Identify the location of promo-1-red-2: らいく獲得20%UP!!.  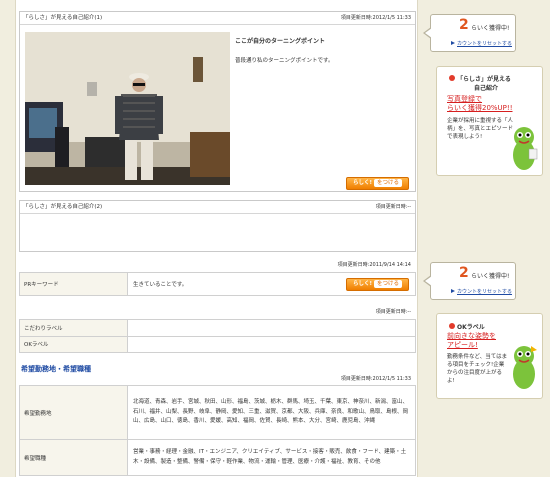
(480, 108).